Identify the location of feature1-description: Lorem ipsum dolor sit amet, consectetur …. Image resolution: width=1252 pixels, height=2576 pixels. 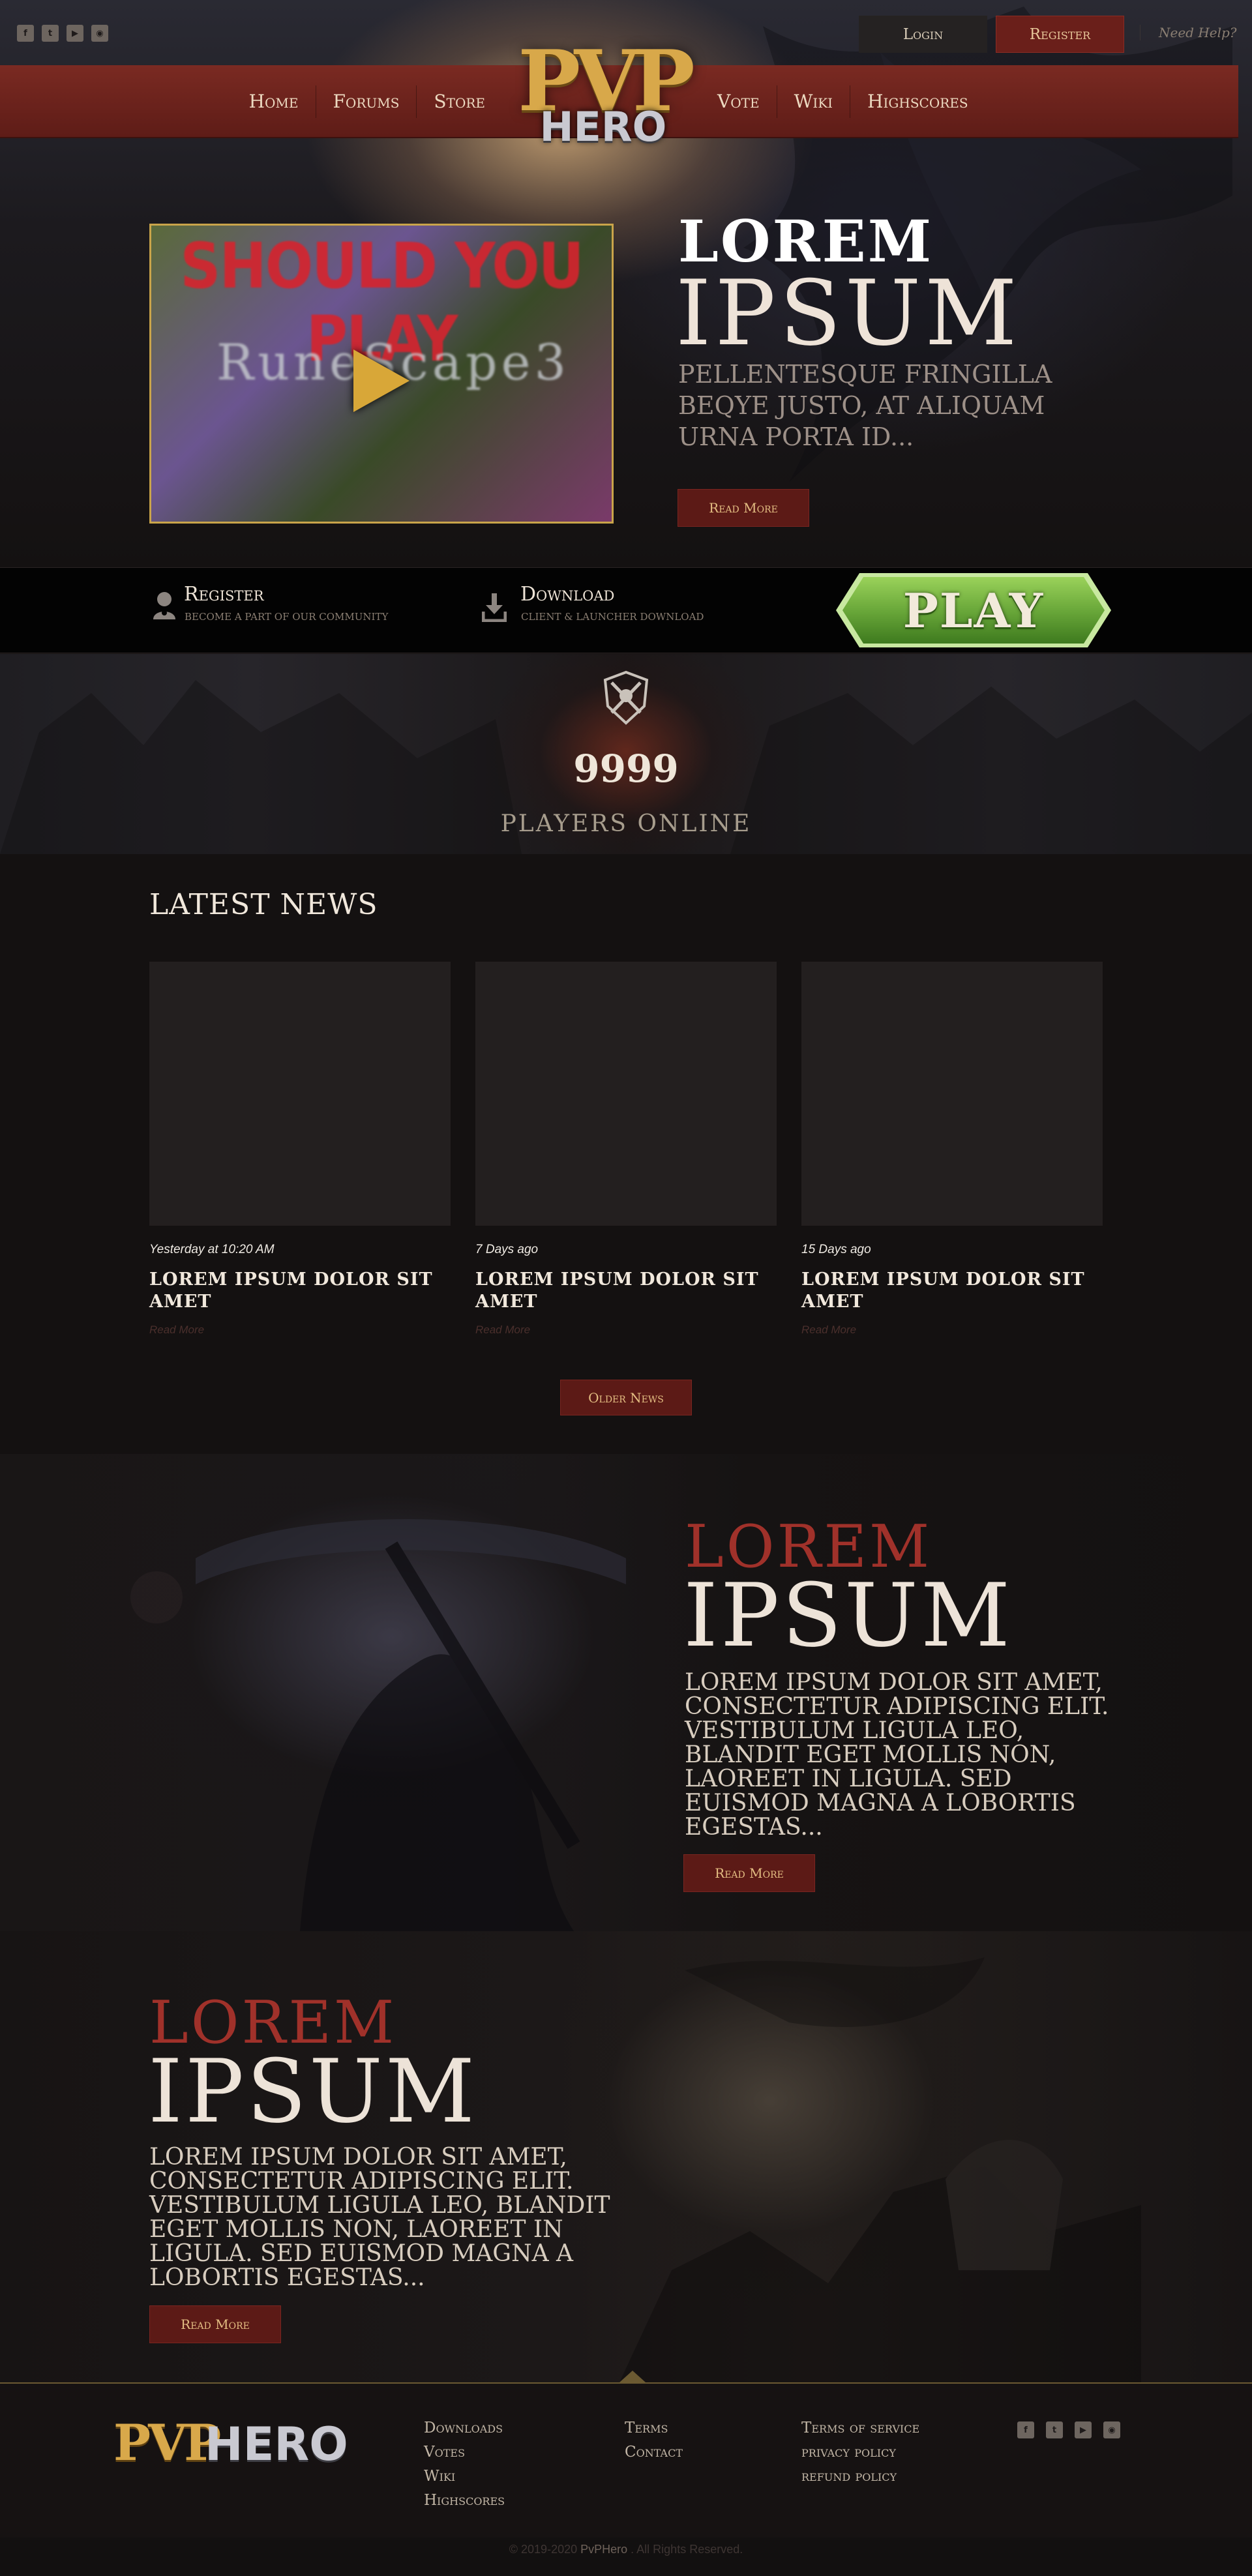
(897, 1755).